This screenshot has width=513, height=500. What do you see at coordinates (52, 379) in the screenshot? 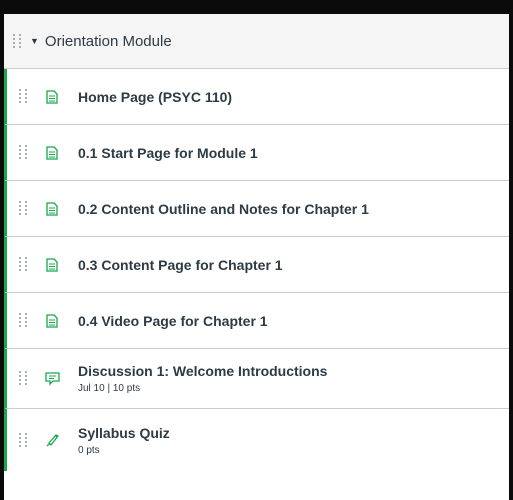
I see `discussion-icon` at bounding box center [52, 379].